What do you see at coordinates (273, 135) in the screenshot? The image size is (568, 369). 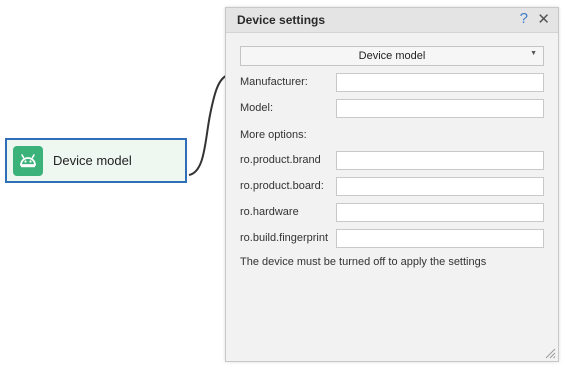 I see `more-options-label: More options:` at bounding box center [273, 135].